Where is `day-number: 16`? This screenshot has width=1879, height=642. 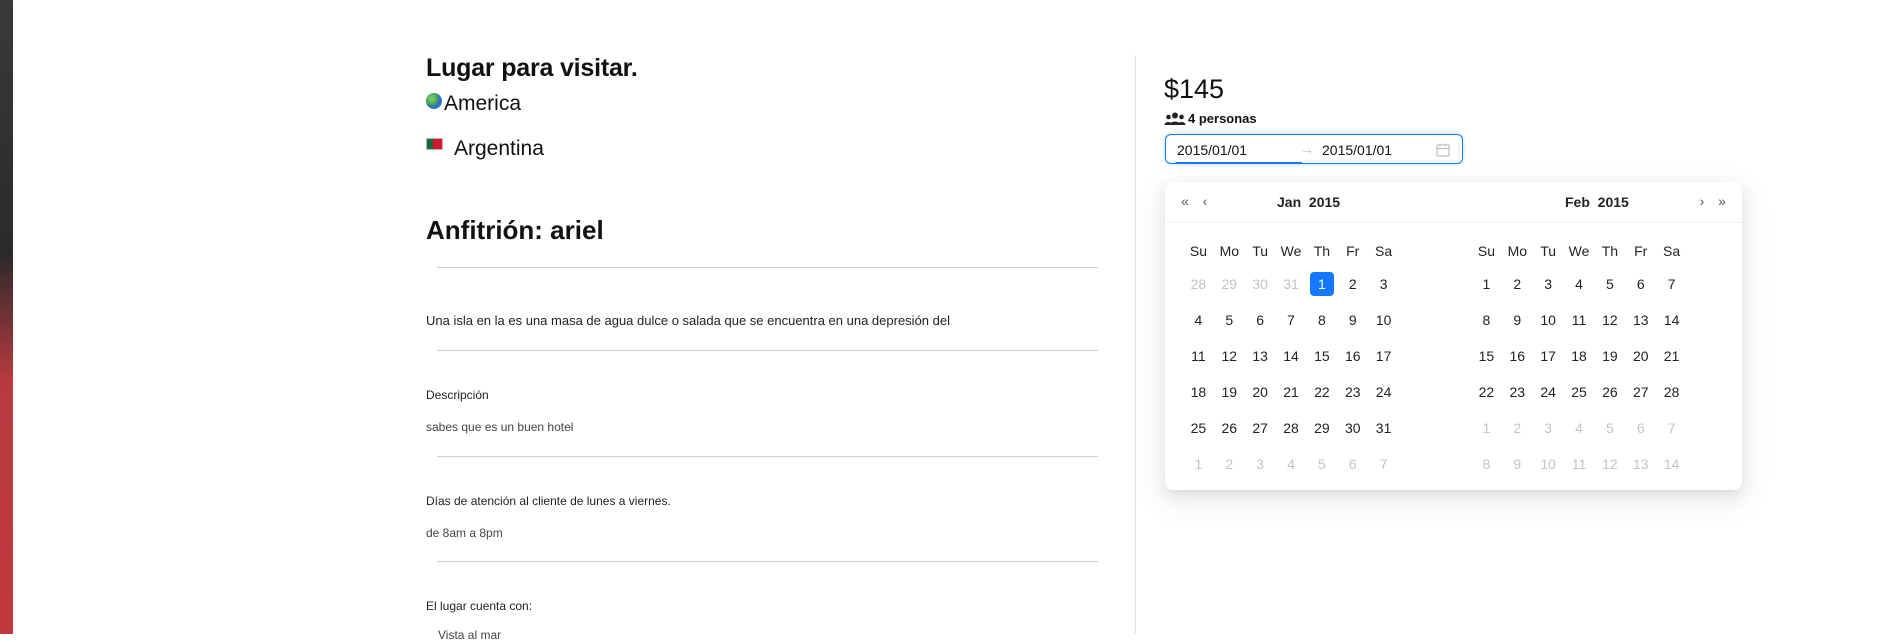
day-number: 16 is located at coordinates (1518, 356).